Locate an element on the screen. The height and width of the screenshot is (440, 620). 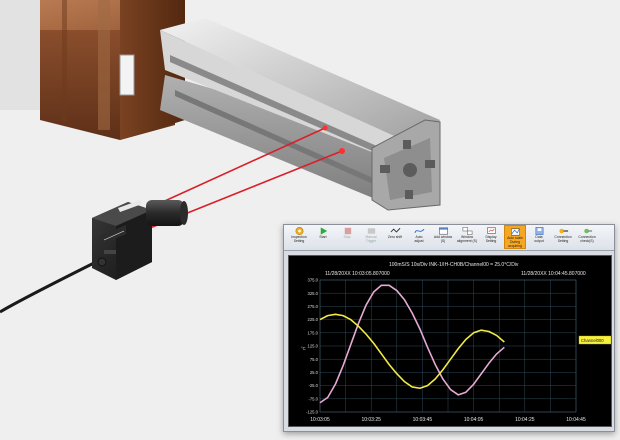
toolbar-button-label: Window alignment (S) is located at coordinates (467, 239).